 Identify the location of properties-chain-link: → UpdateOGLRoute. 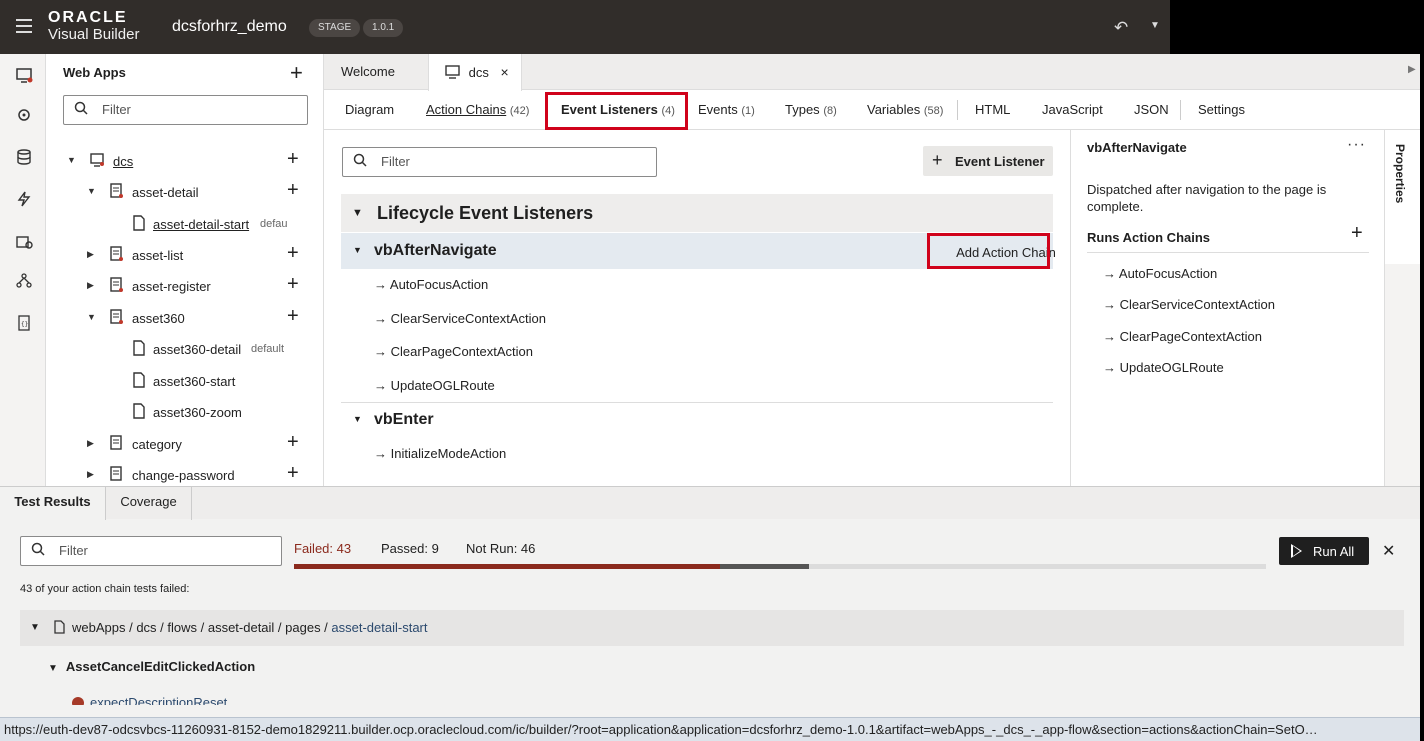
(1163, 367).